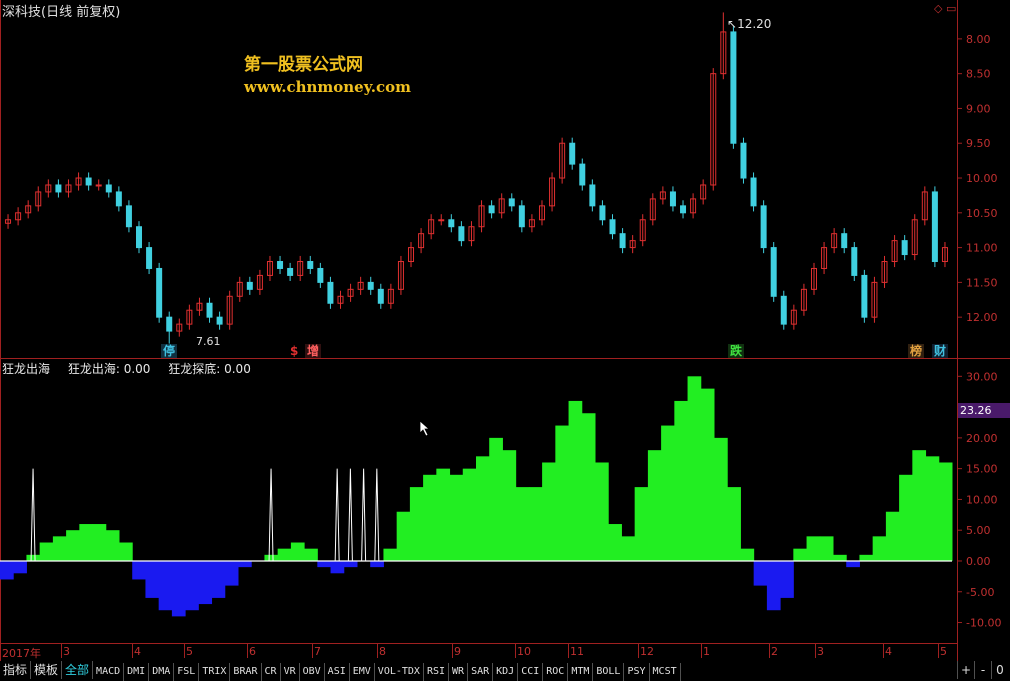 Image resolution: width=1010 pixels, height=681 pixels. What do you see at coordinates (78, 670) in the screenshot?
I see `tab-all: 全部` at bounding box center [78, 670].